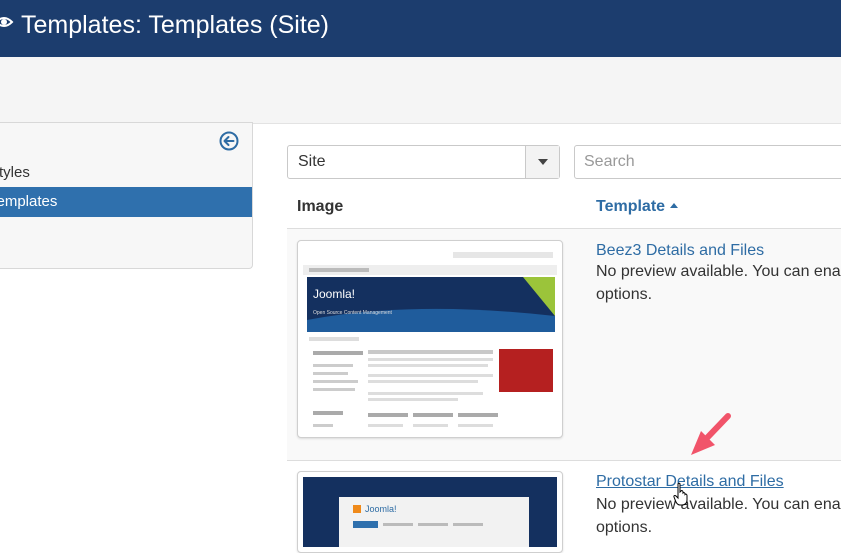  I want to click on hand-cursor-icon, so click(680, 494).